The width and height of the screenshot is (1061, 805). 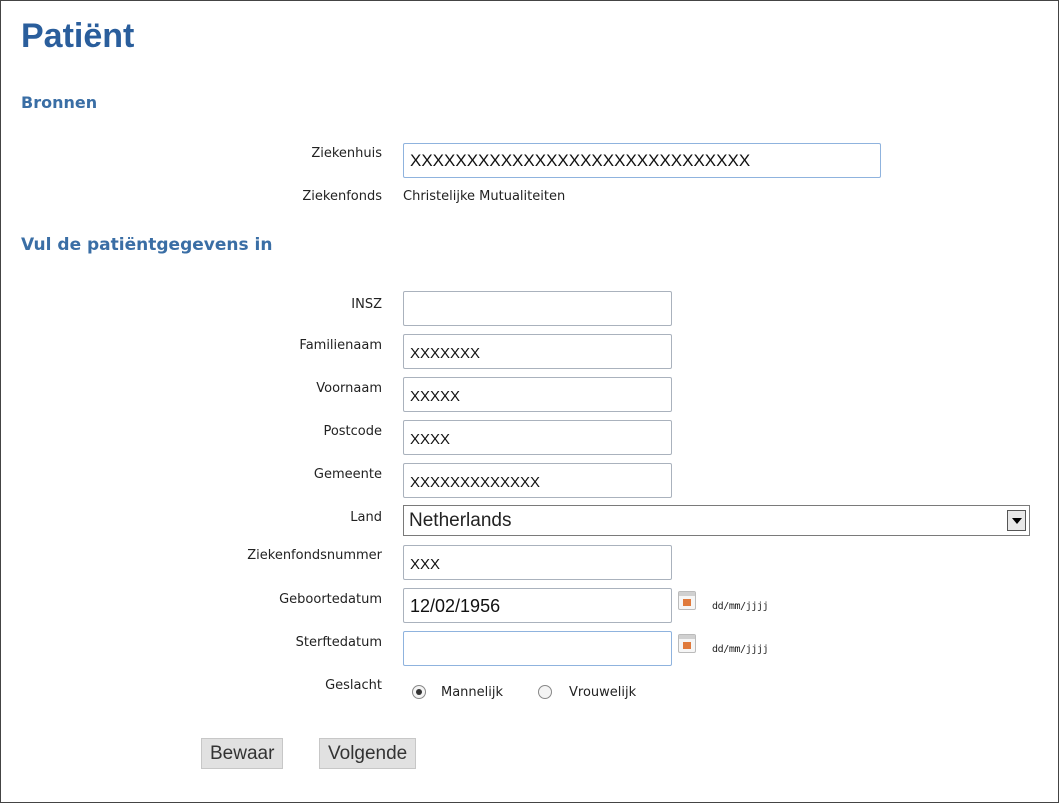 What do you see at coordinates (419, 692) in the screenshot?
I see `radio-mannelijk` at bounding box center [419, 692].